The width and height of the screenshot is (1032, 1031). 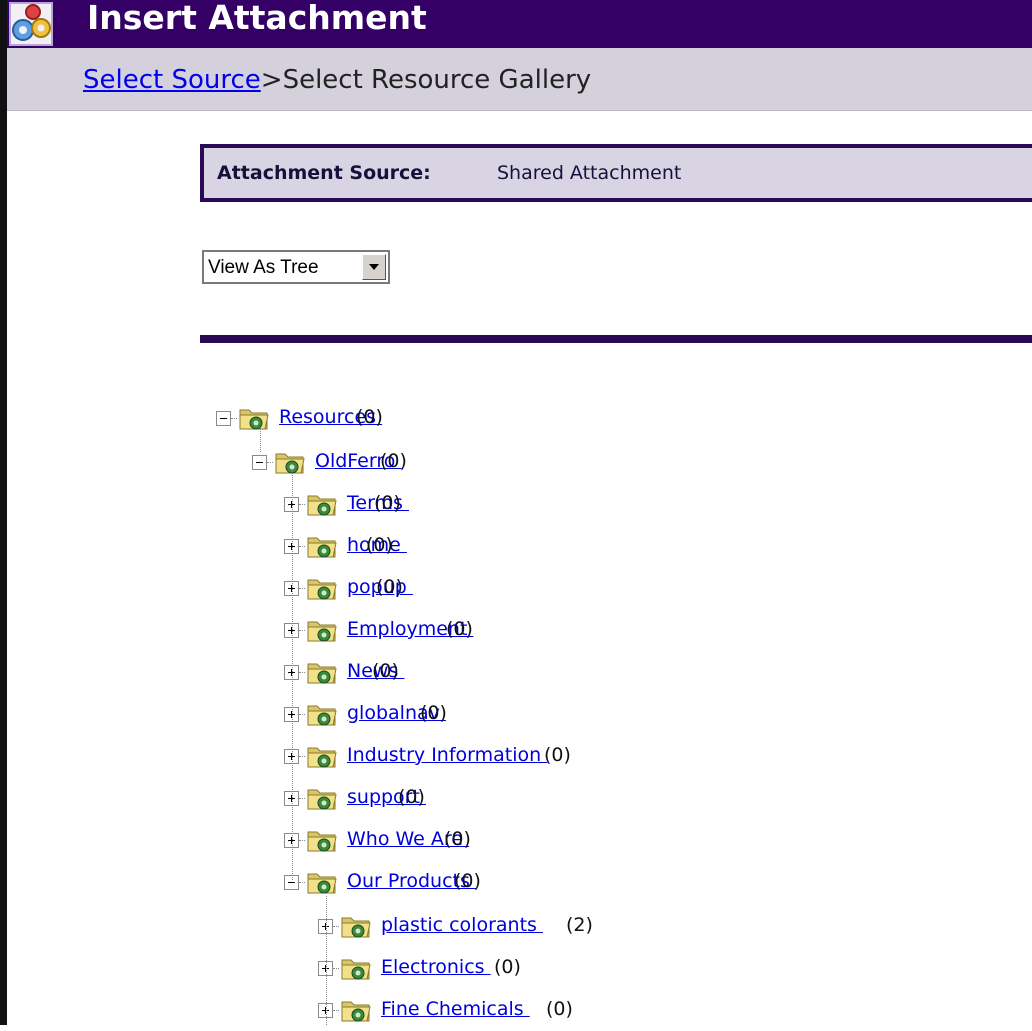 What do you see at coordinates (3, 512) in the screenshot?
I see `window-left-border` at bounding box center [3, 512].